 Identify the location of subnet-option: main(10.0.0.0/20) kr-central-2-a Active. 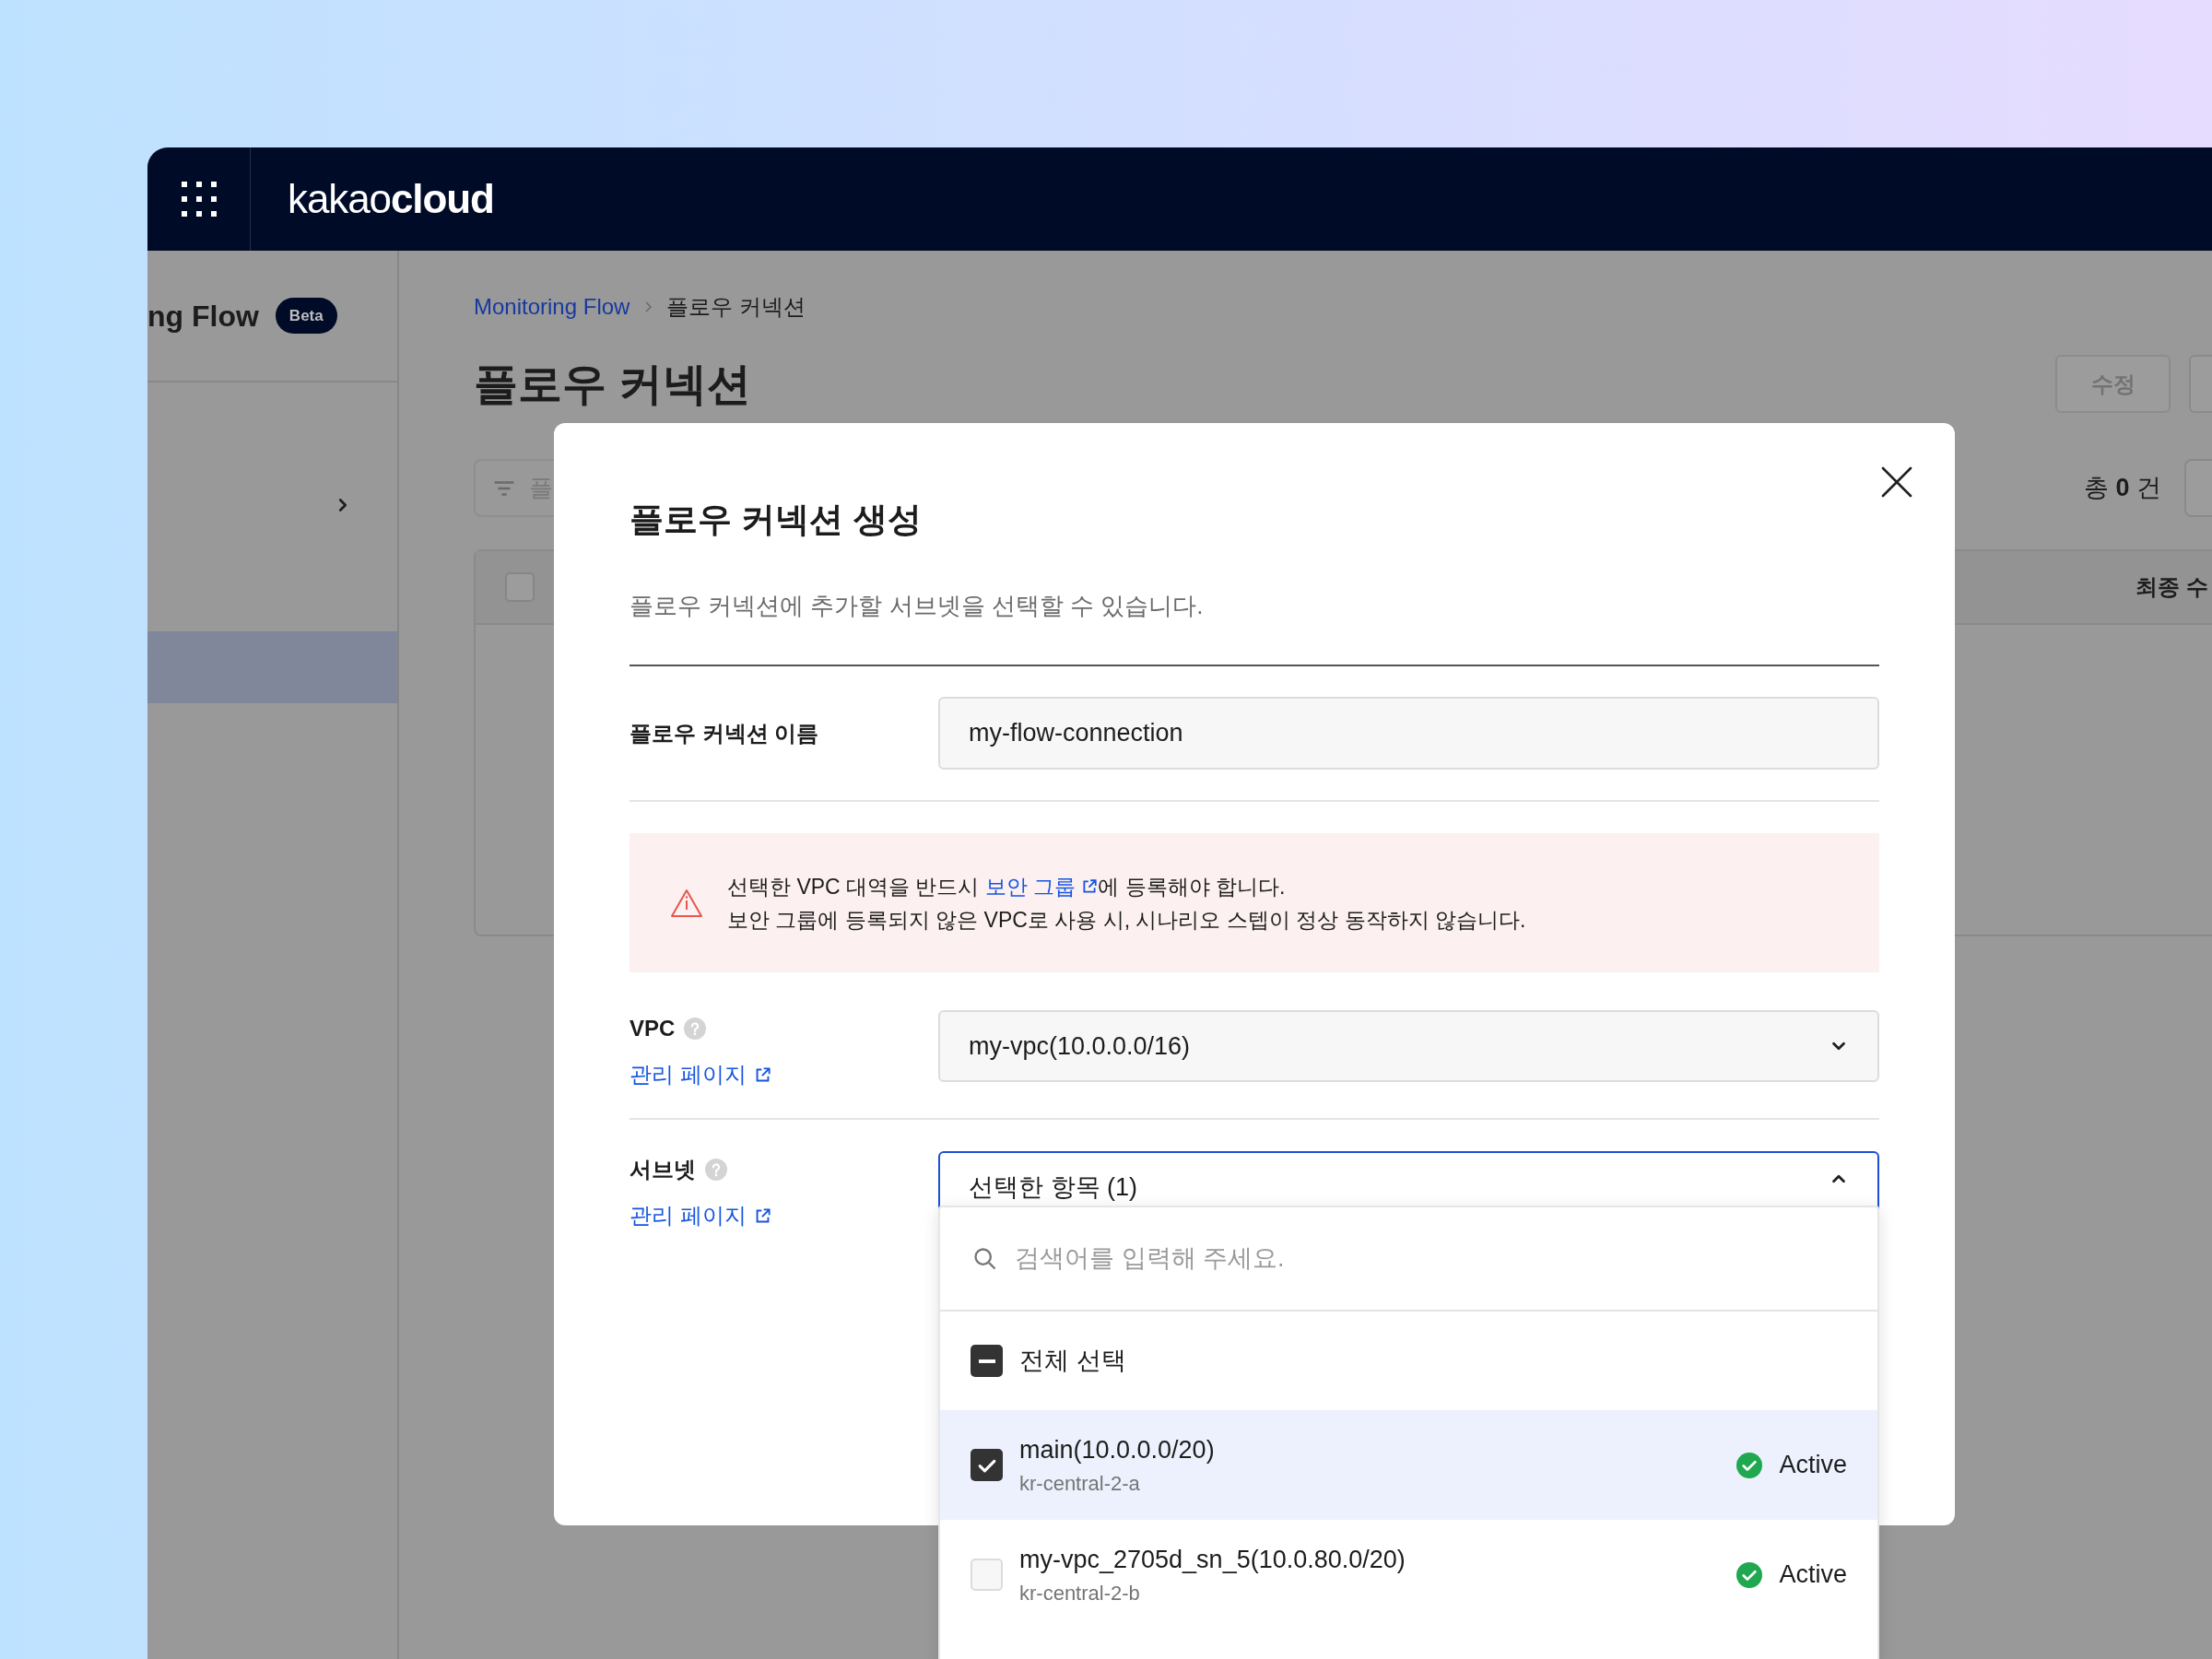
(1408, 1465).